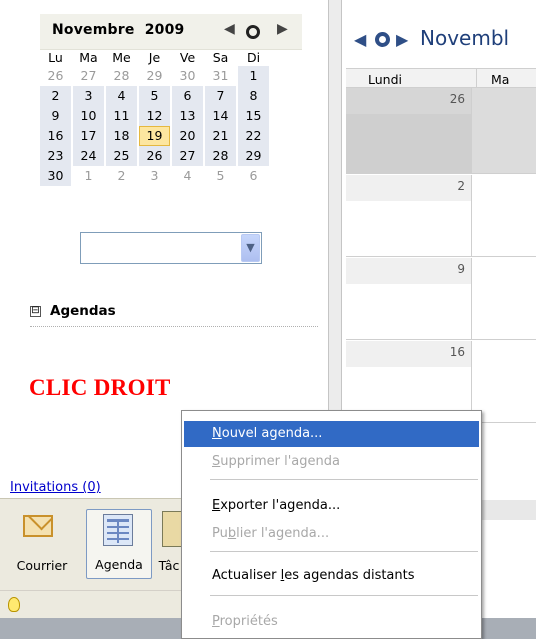 The height and width of the screenshot is (639, 536). Describe the element at coordinates (232, 533) in the screenshot. I see `menu-item-accelerator: b` at that location.